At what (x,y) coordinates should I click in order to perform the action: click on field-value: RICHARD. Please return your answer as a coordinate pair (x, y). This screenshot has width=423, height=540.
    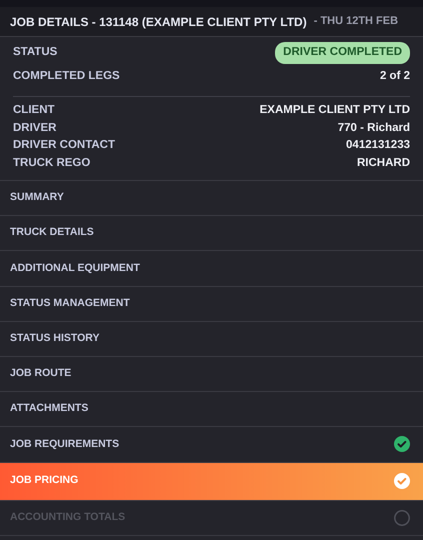
    Looking at the image, I should click on (383, 163).